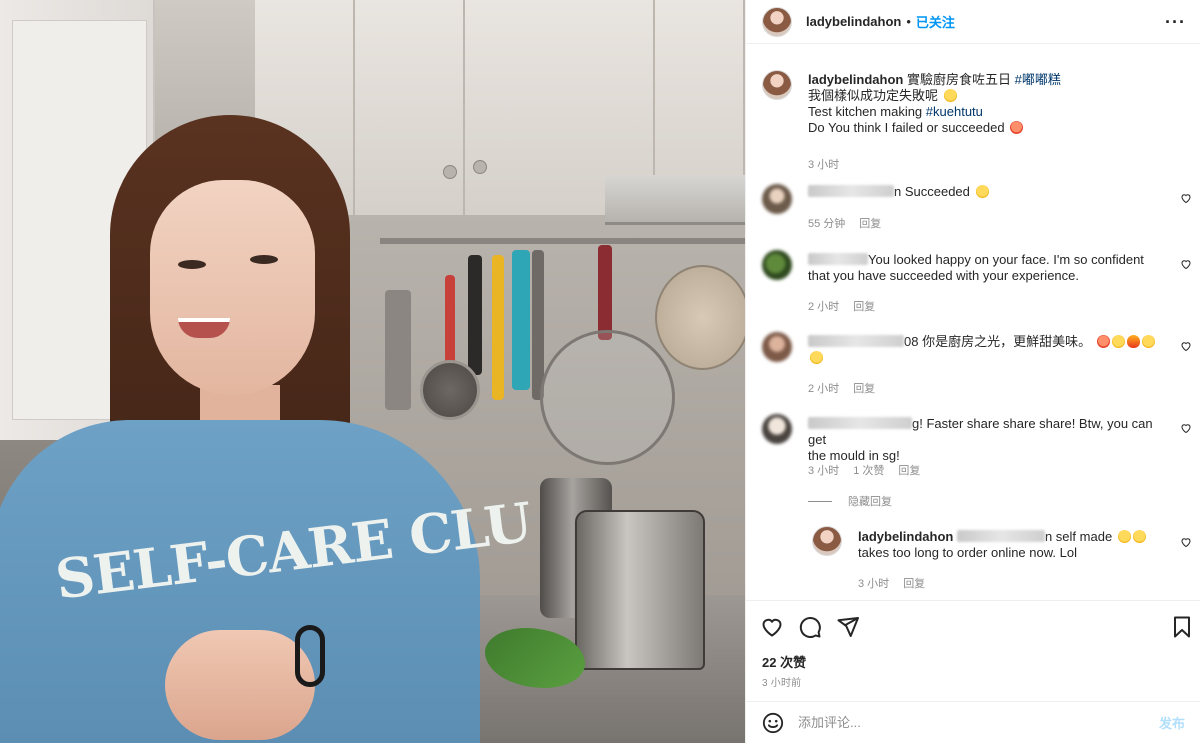  What do you see at coordinates (810, 627) in the screenshot?
I see `comment-icon` at bounding box center [810, 627].